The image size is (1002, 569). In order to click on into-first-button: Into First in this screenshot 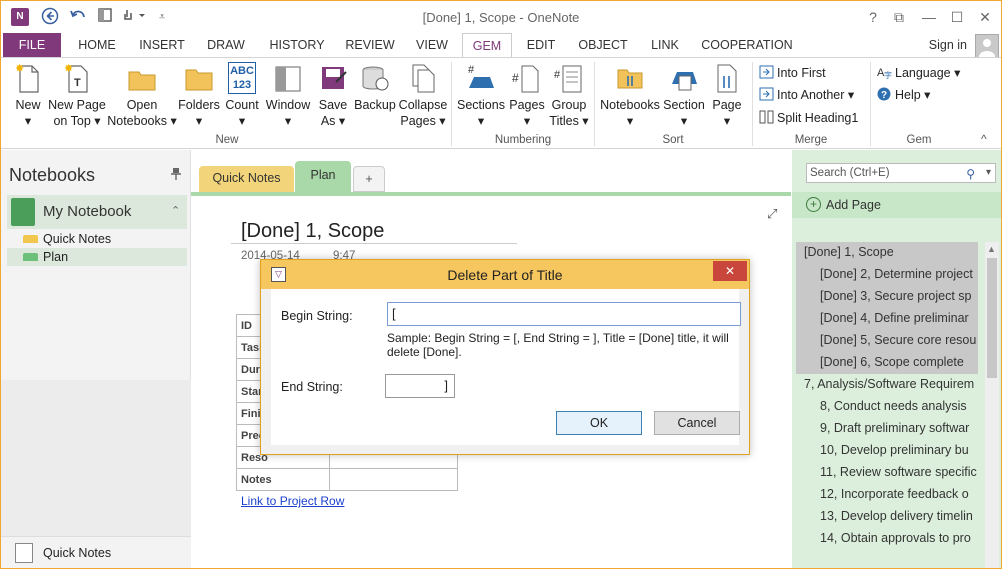, I will do `click(792, 73)`.